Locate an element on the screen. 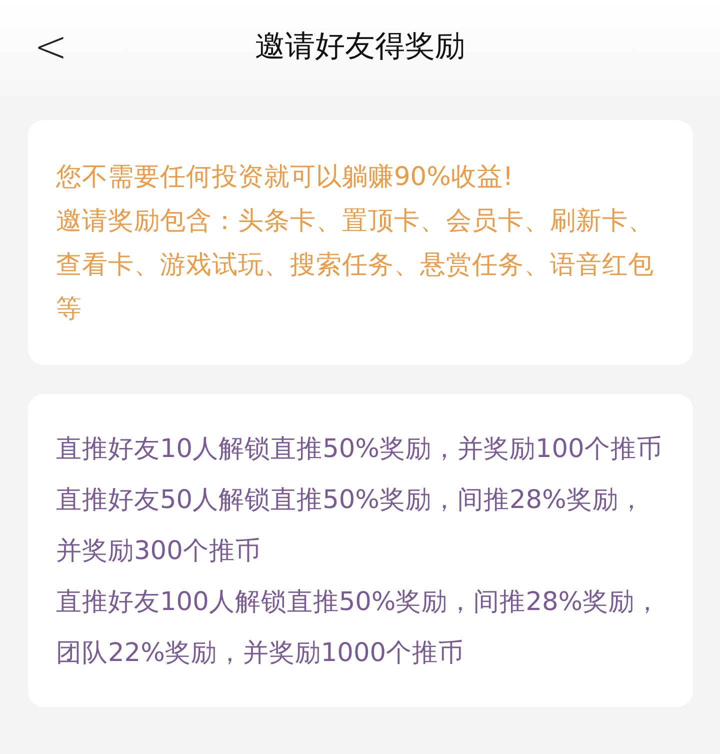 This screenshot has height=754, width=720. page-title: 邀请好友得奖励 is located at coordinates (360, 47).